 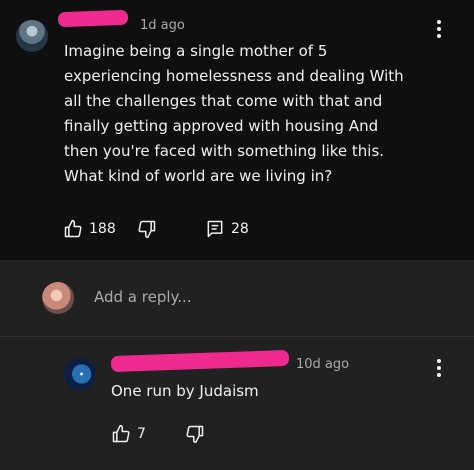 I want to click on divider, so click(x=237, y=336).